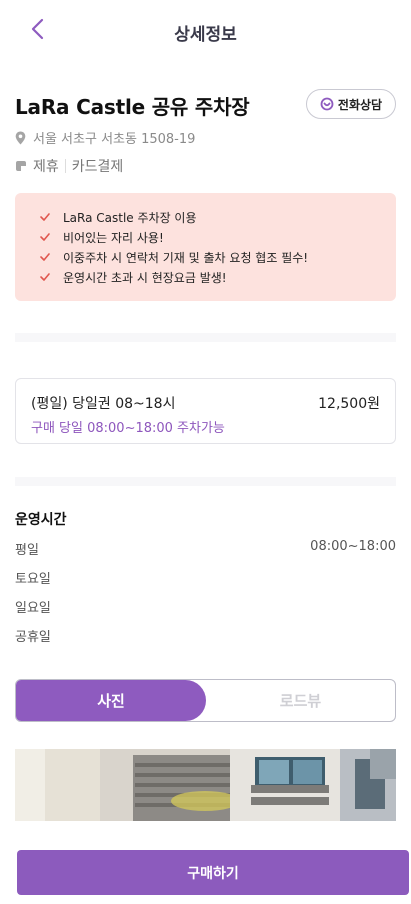 This screenshot has width=411, height=904. Describe the element at coordinates (217, 217) in the screenshot. I see `notice-item: LaRa Castle 주차장 이용` at that location.